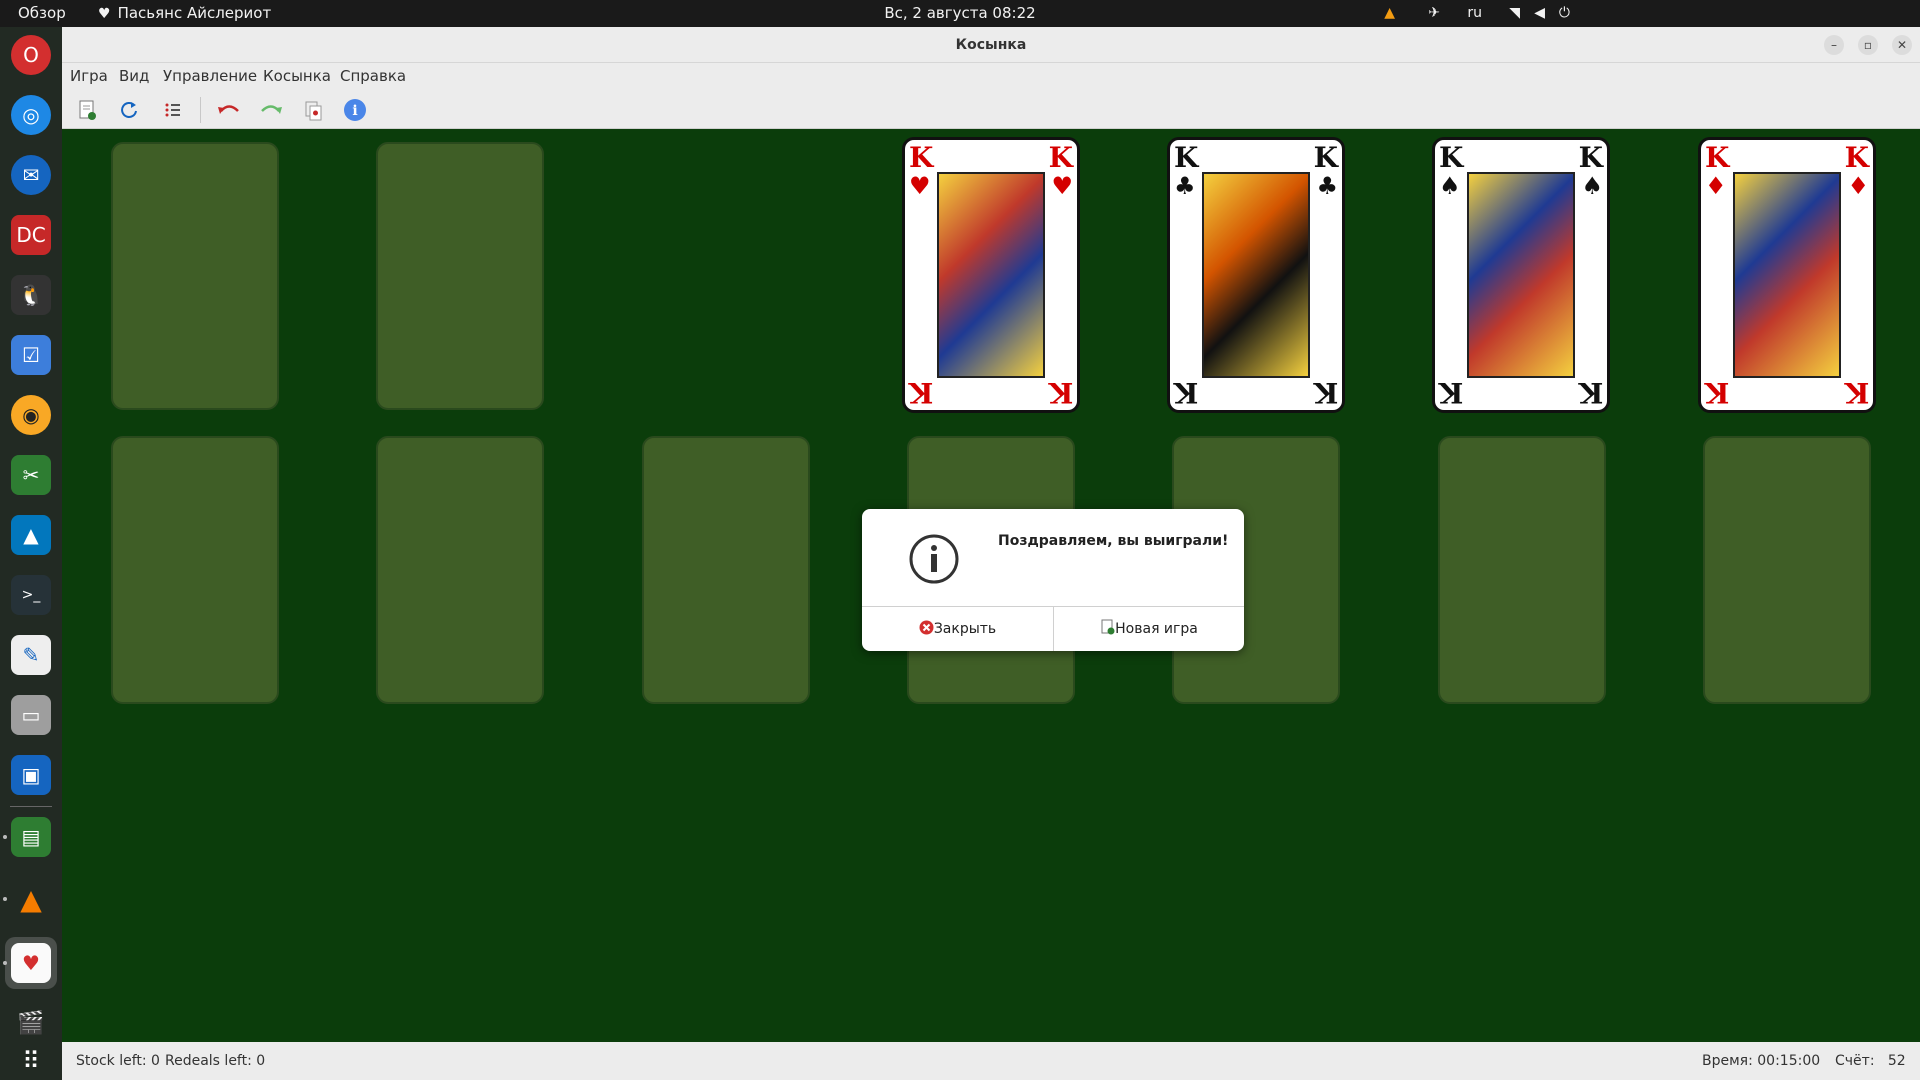 Image resolution: width=1920 pixels, height=1080 pixels. What do you see at coordinates (31, 175) in the screenshot?
I see `thunderbird-icon: ✉` at bounding box center [31, 175].